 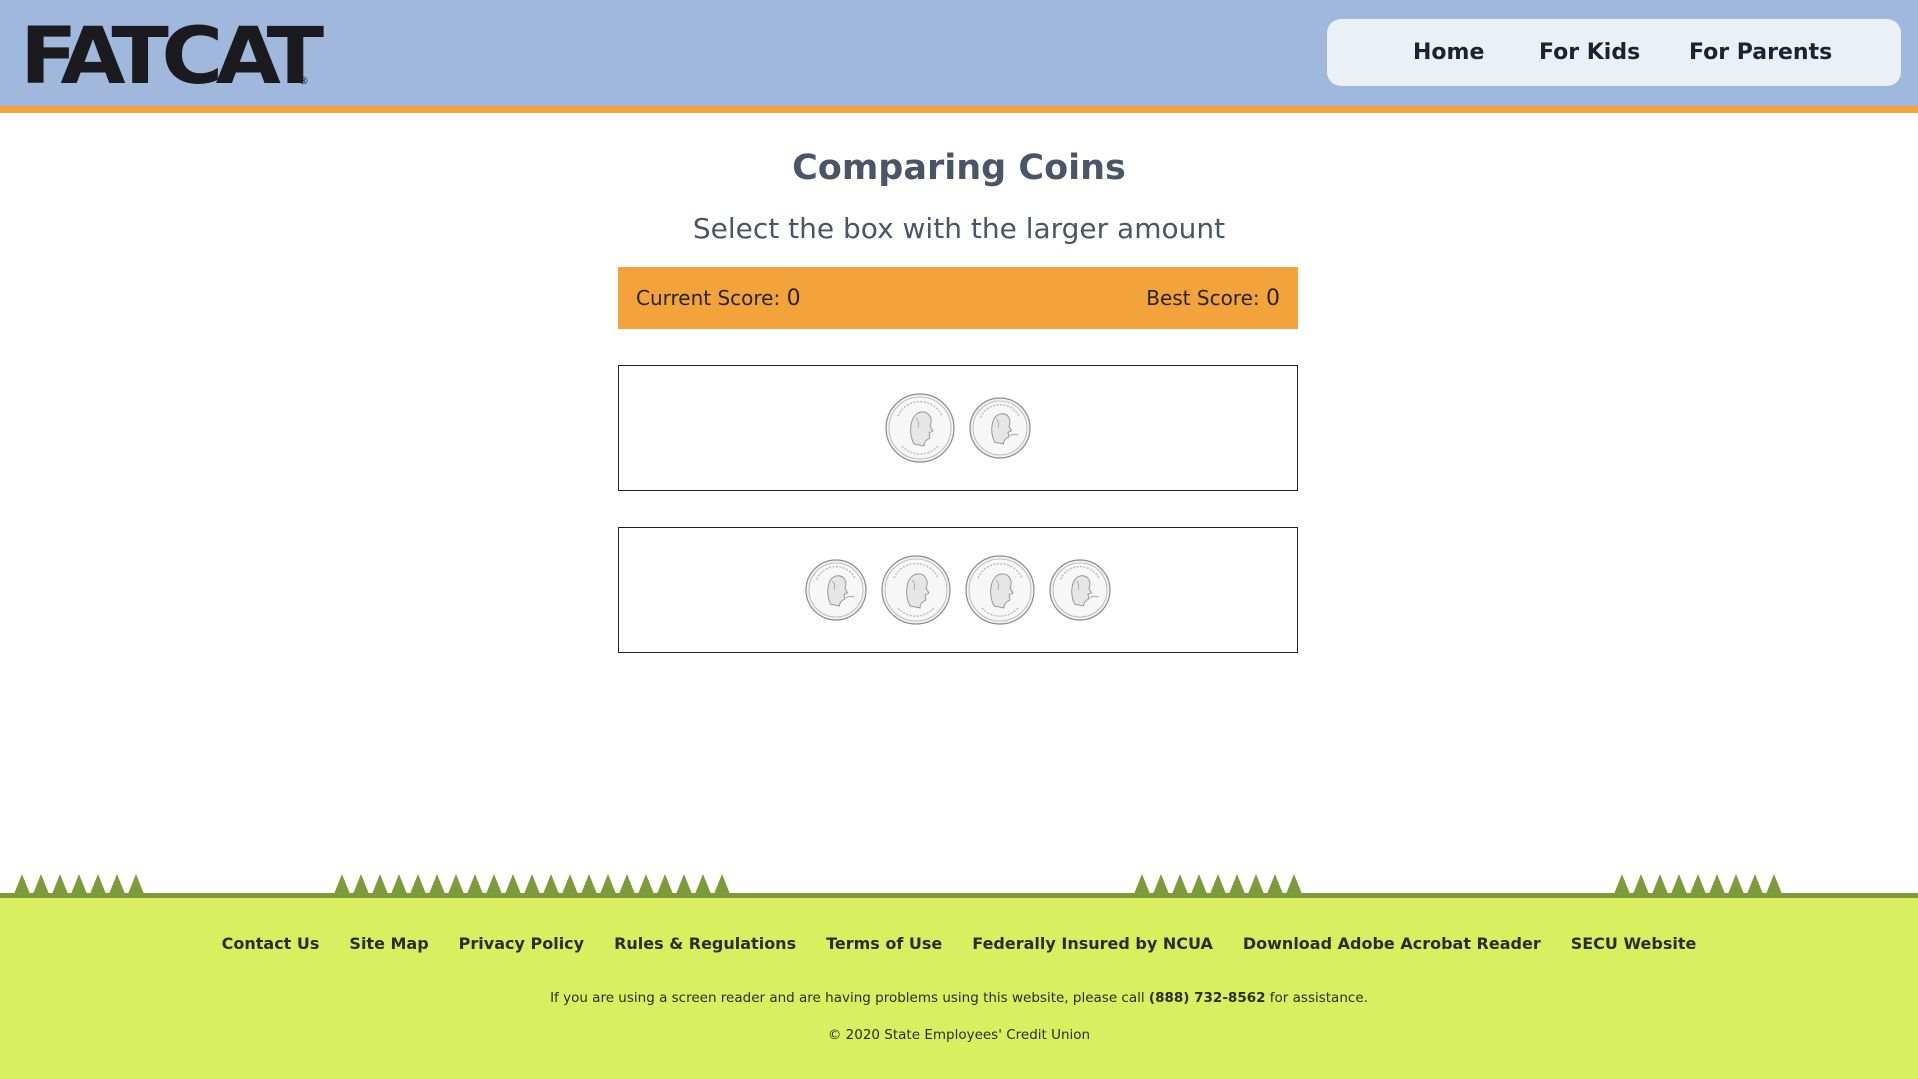 I want to click on best-score: Best Score: 0, so click(x=1213, y=298).